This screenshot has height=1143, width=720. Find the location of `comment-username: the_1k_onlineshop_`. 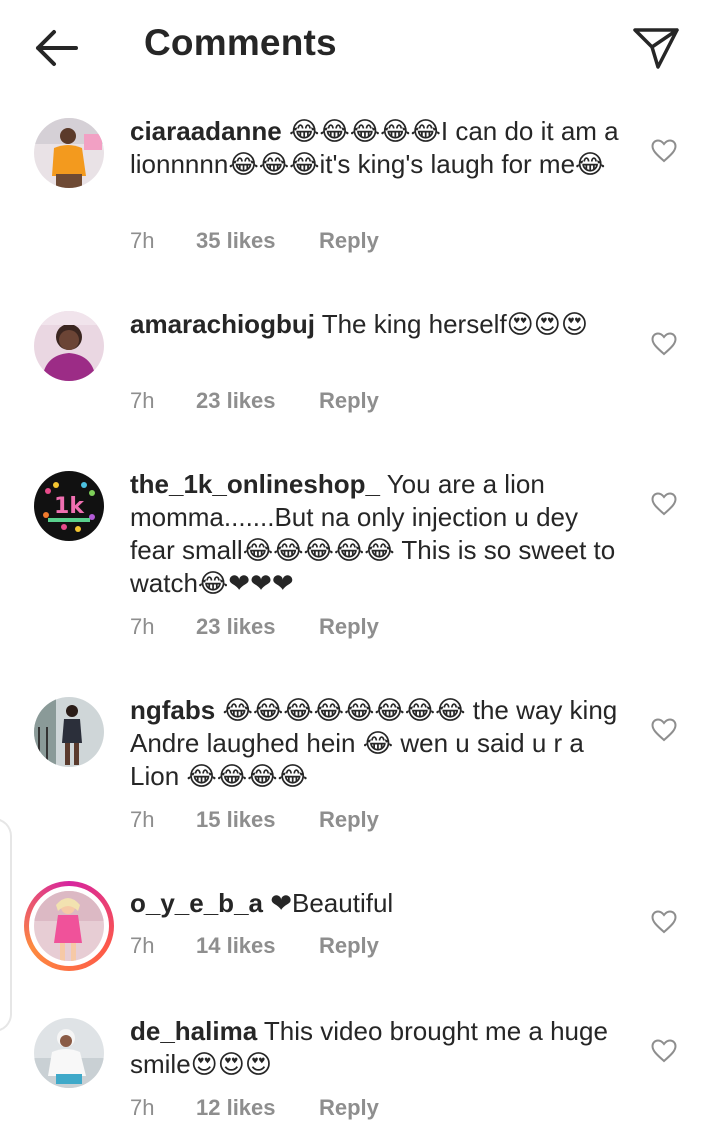

comment-username: the_1k_onlineshop_ is located at coordinates (255, 484).